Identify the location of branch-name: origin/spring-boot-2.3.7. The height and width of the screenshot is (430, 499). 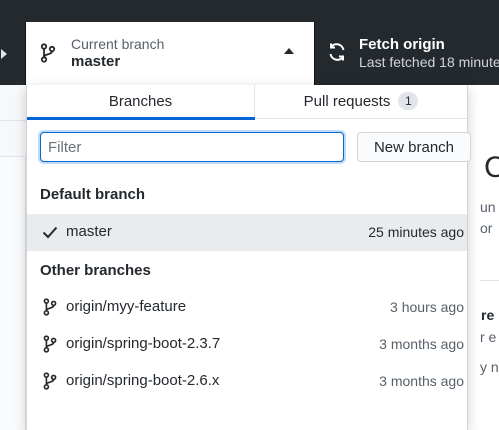
(143, 343).